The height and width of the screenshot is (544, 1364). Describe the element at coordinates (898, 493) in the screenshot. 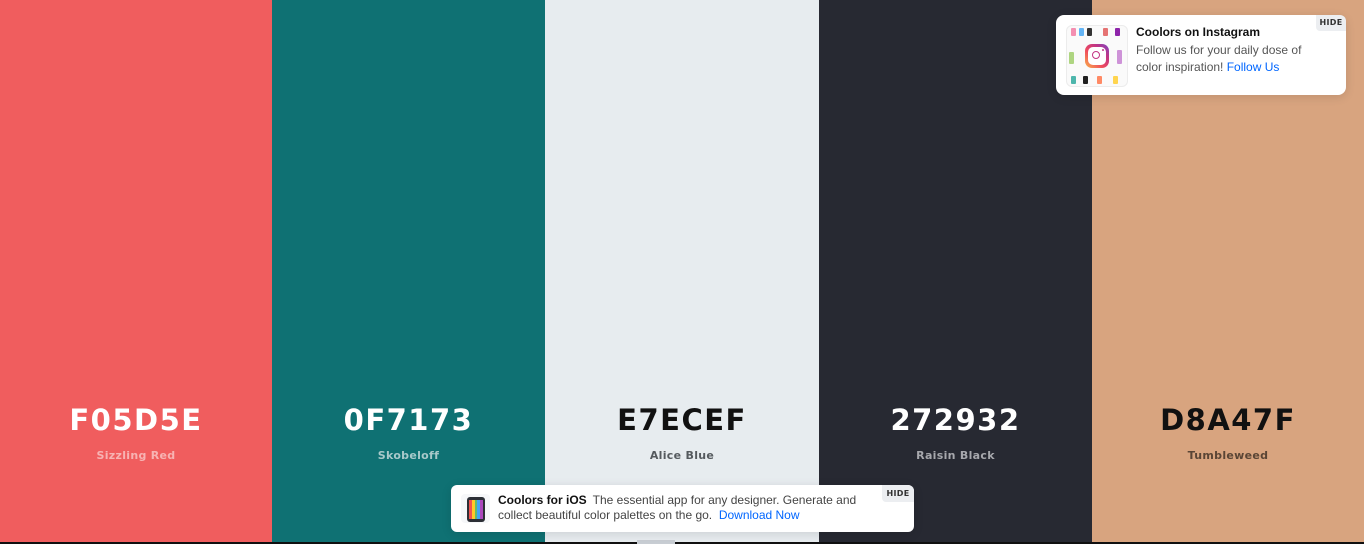

I see `hide-ios-card-button: HIDE` at that location.